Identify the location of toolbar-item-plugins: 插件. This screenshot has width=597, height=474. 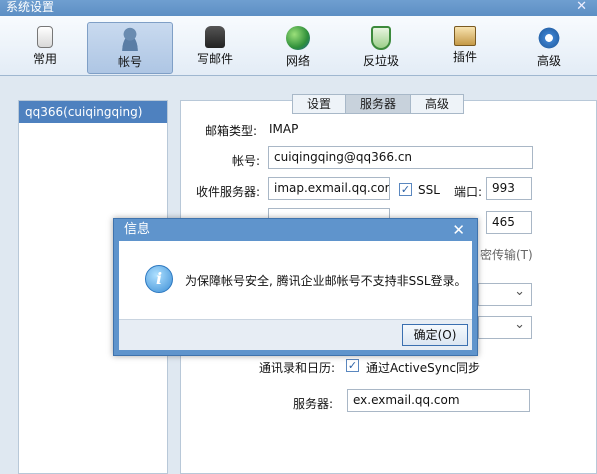
(465, 48).